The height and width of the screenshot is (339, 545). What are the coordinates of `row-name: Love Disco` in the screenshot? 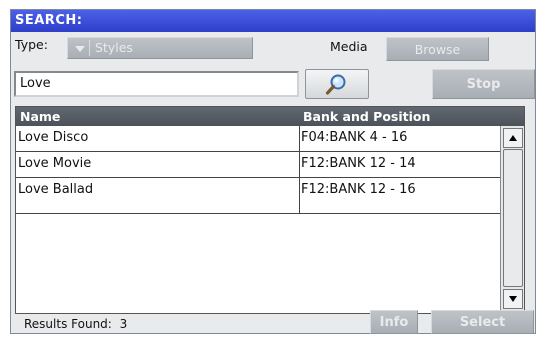 It's located at (53, 137).